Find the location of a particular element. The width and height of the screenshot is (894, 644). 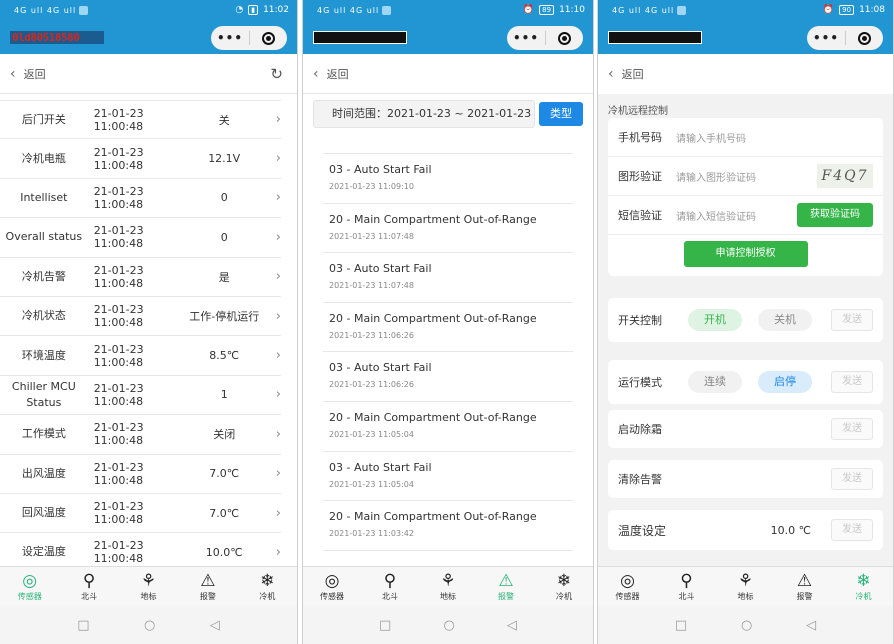

temperature-value: 10.0 ℃ is located at coordinates (791, 530).